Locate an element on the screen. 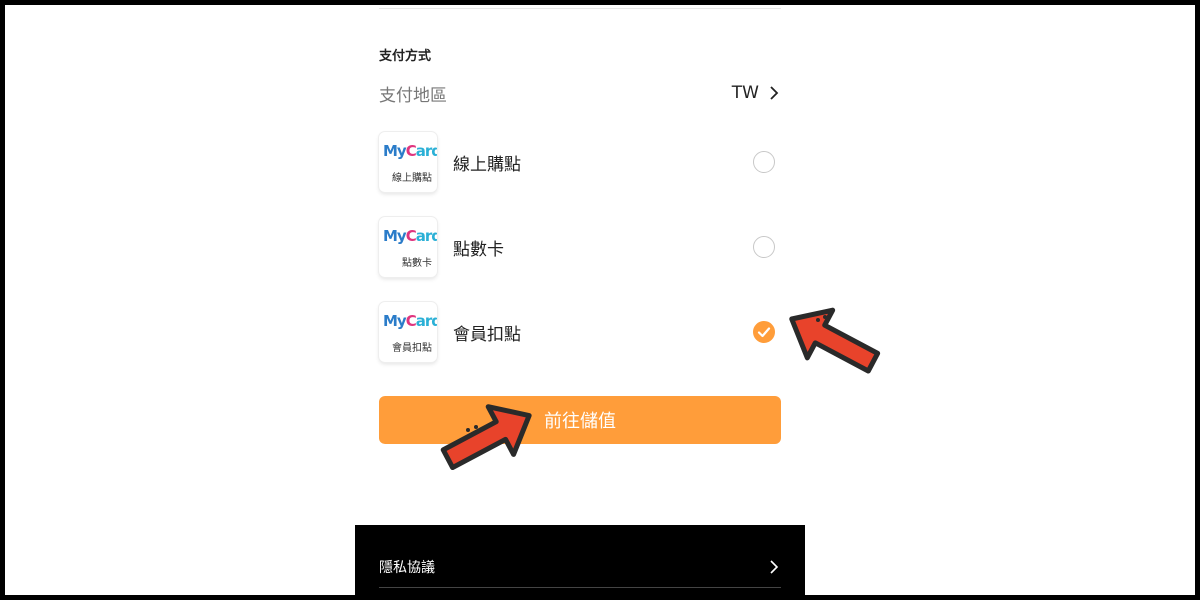 Image resolution: width=1200 pixels, height=600 pixels. logo-subtitle: 會員扣點 is located at coordinates (412, 348).